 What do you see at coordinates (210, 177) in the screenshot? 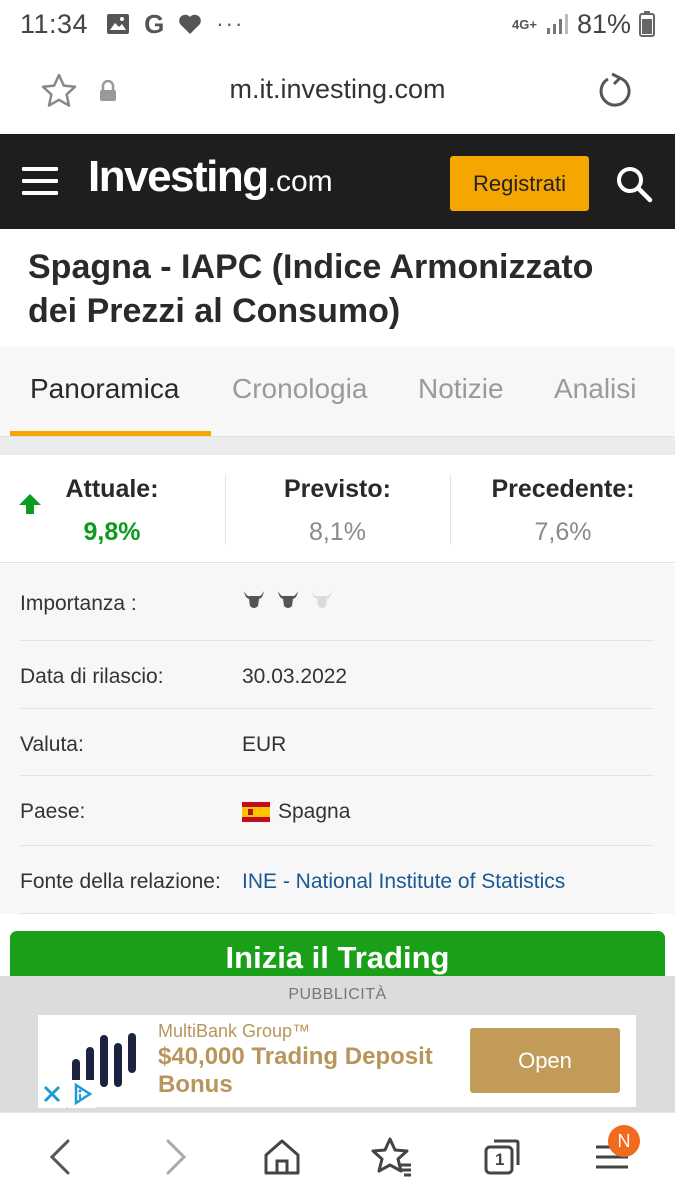
I see `site-logo: Investing.com` at bounding box center [210, 177].